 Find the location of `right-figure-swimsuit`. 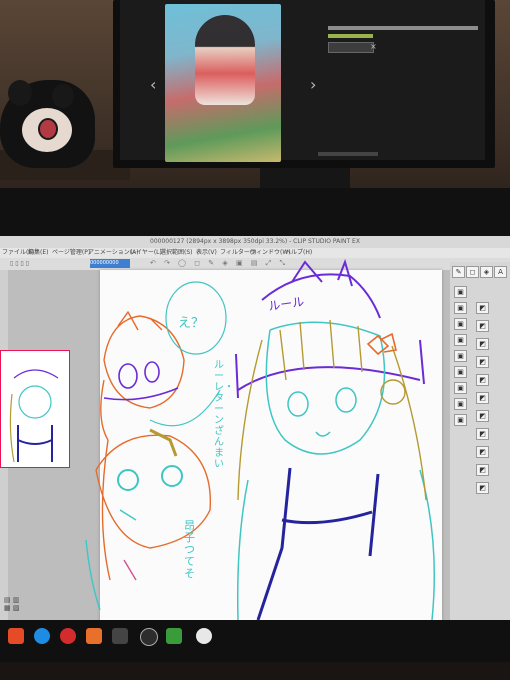

right-figure-swimsuit is located at coordinates (318, 544).